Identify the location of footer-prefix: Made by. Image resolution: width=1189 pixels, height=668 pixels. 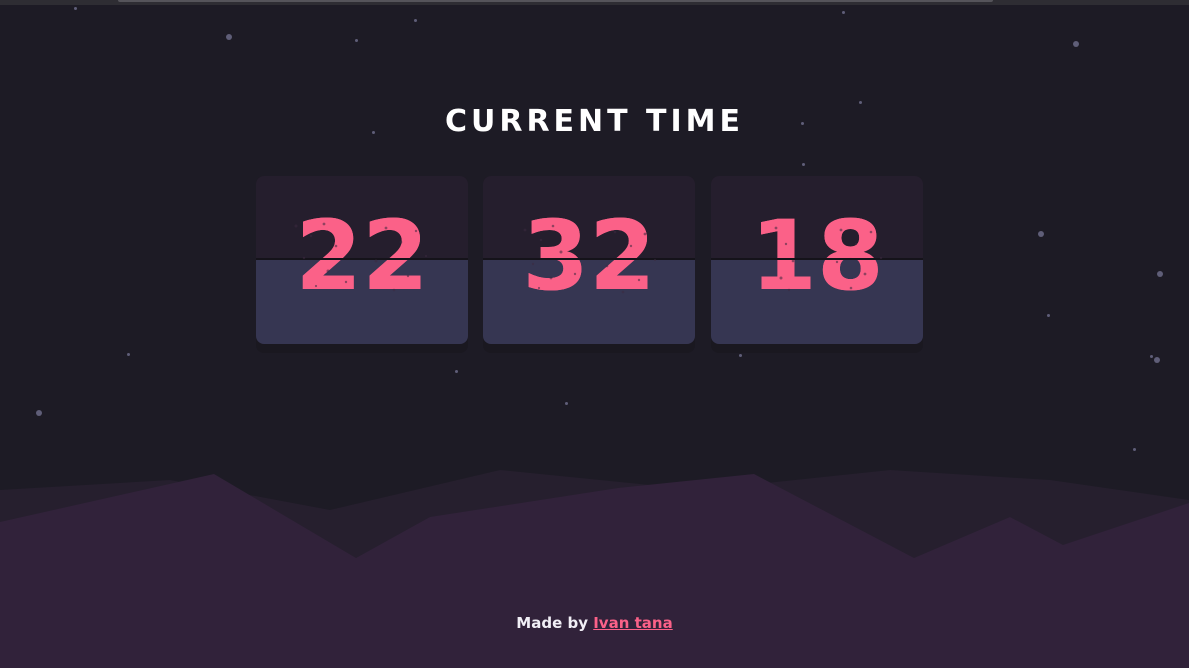
(552, 623).